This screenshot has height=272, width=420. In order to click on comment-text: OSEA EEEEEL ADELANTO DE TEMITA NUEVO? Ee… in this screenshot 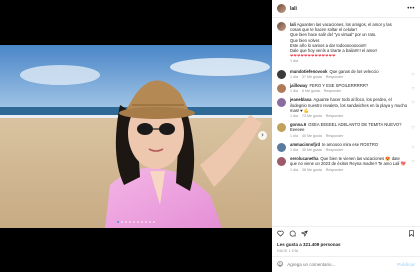, I will do `click(346, 127)`.